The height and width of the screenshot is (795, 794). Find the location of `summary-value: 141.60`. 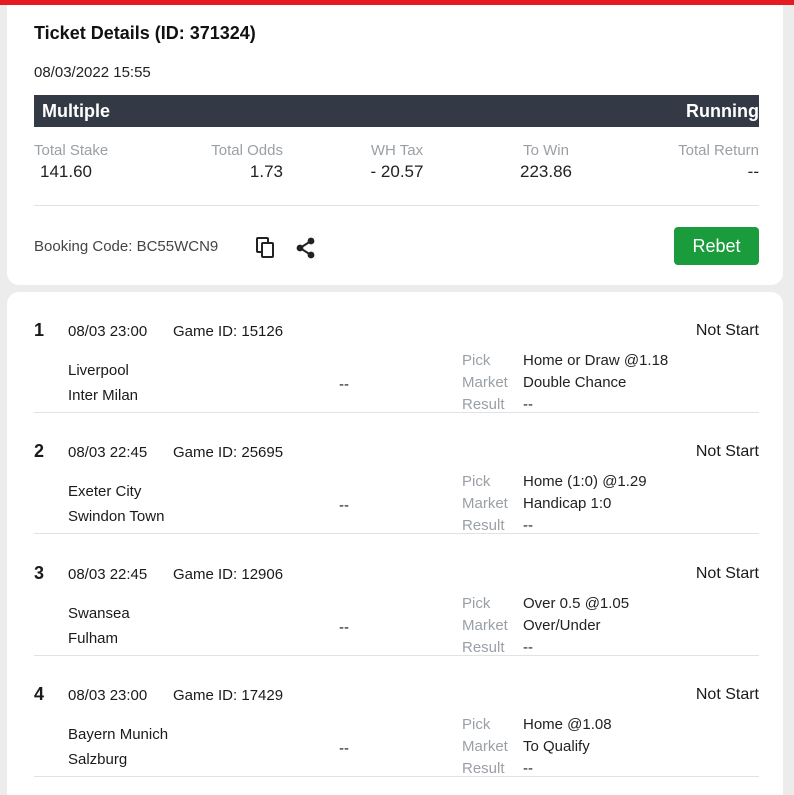

summary-value: 141.60 is located at coordinates (66, 171).